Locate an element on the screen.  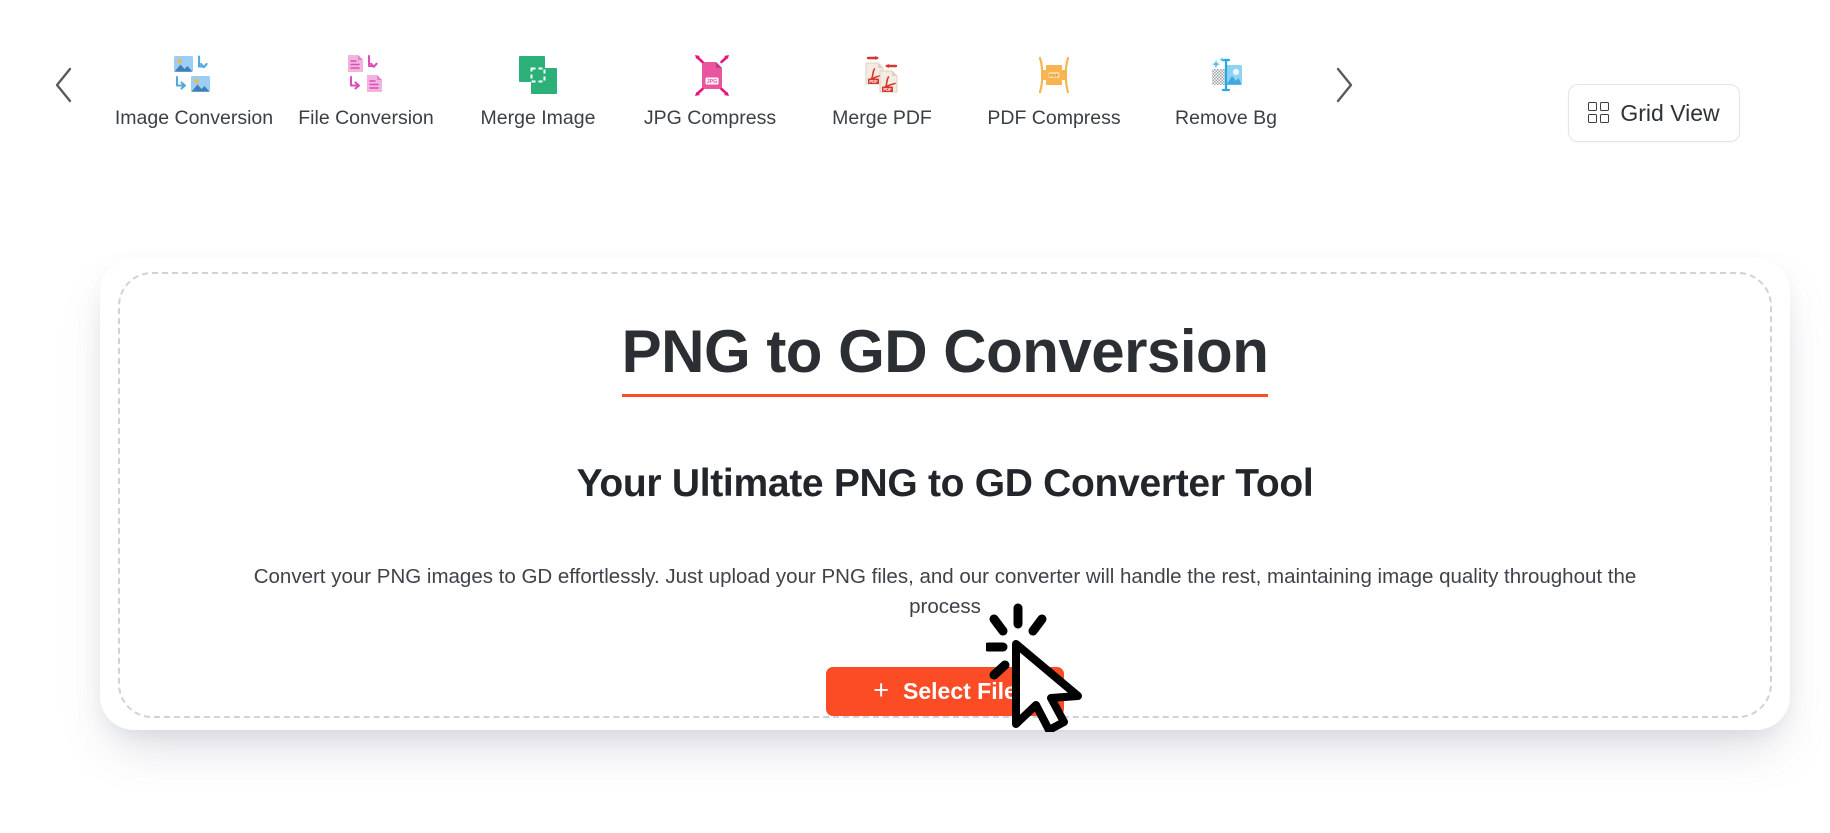
page-subtitle: Your Ultimate PNG to GD Converter Tool is located at coordinates (945, 484).